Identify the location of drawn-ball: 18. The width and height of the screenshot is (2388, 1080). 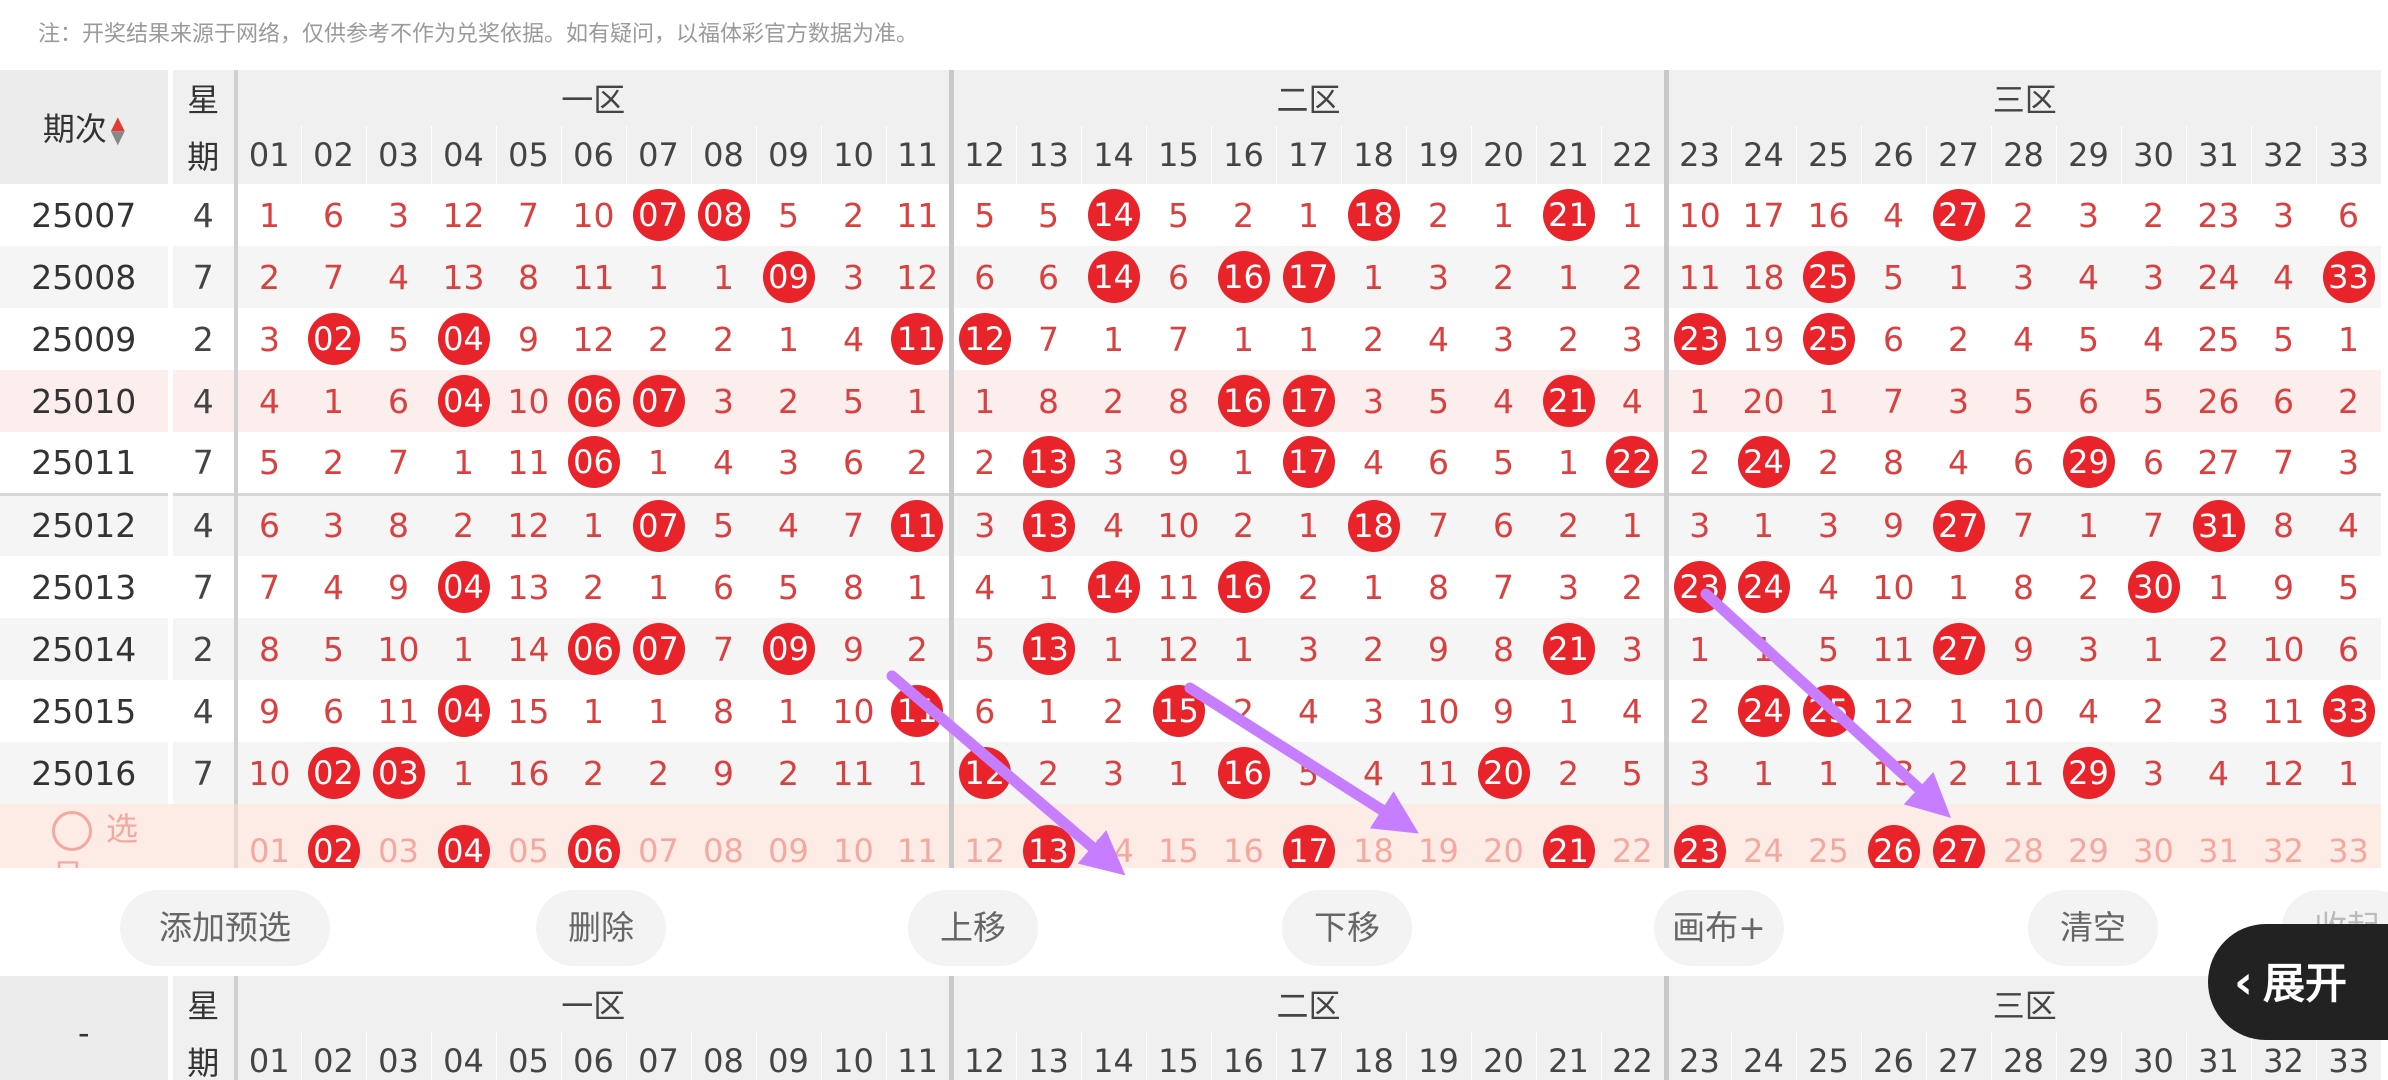
(1373, 215).